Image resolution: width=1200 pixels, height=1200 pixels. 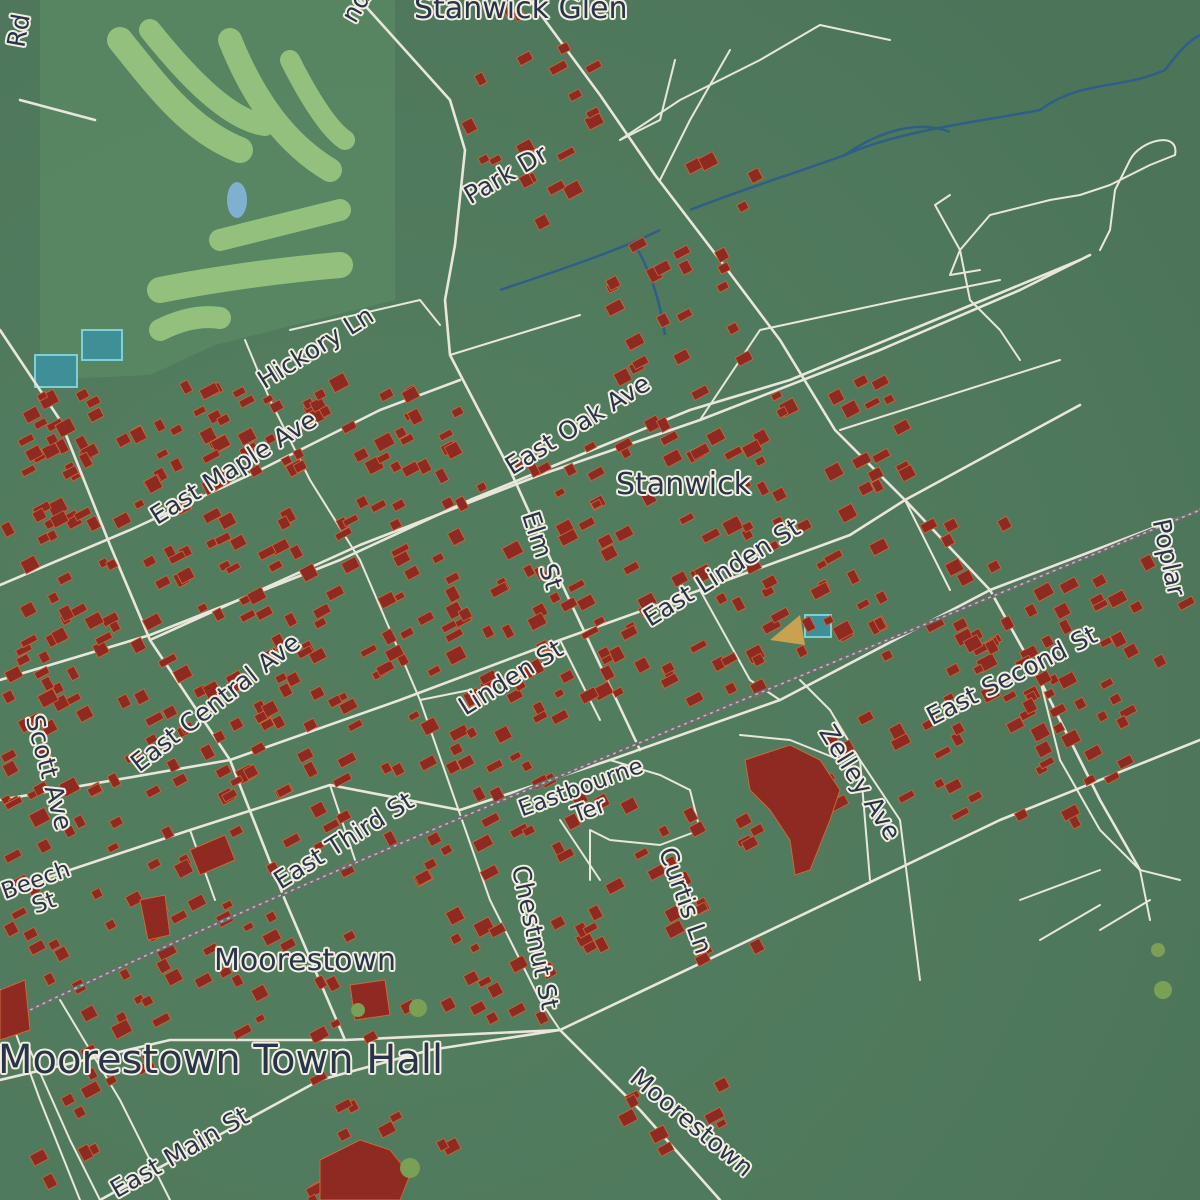 What do you see at coordinates (521, 13) in the screenshot?
I see `place-label-stanwick-glen: Stanwick Glen` at bounding box center [521, 13].